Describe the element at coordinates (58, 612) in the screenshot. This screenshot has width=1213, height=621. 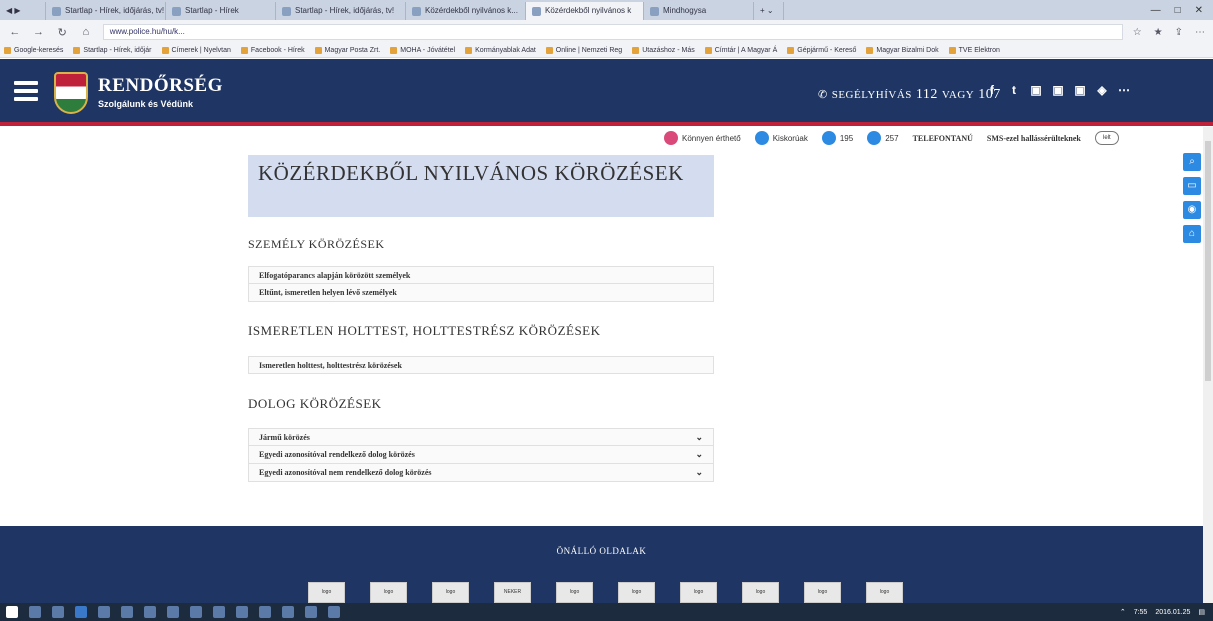
I see `task-view-icon` at that location.